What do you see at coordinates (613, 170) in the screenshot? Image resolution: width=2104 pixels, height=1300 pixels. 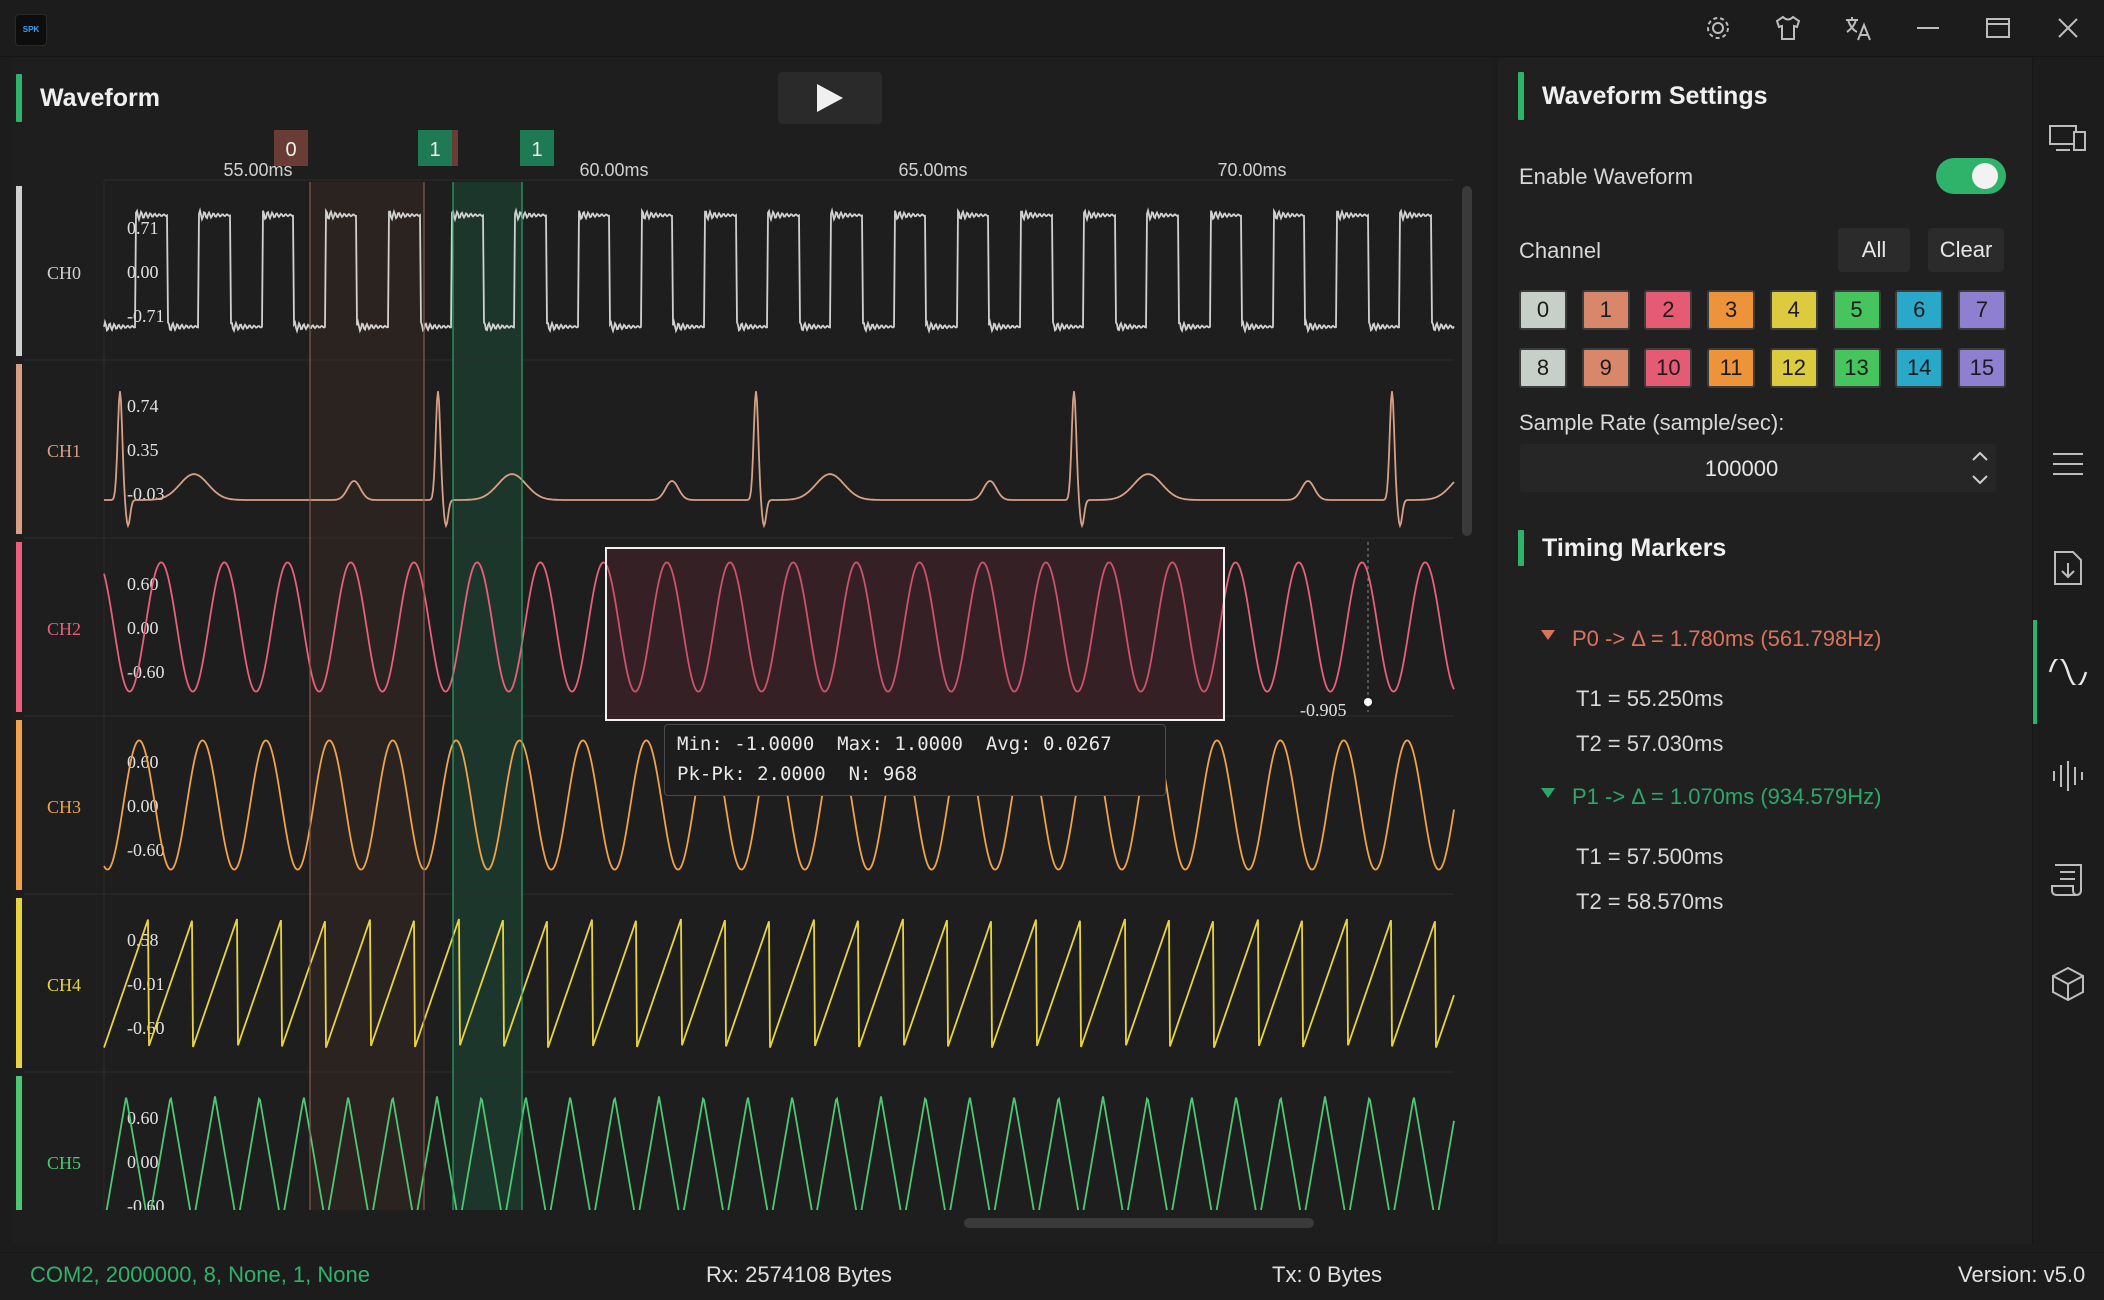 I see `time-tick-label: 60.00ms` at bounding box center [613, 170].